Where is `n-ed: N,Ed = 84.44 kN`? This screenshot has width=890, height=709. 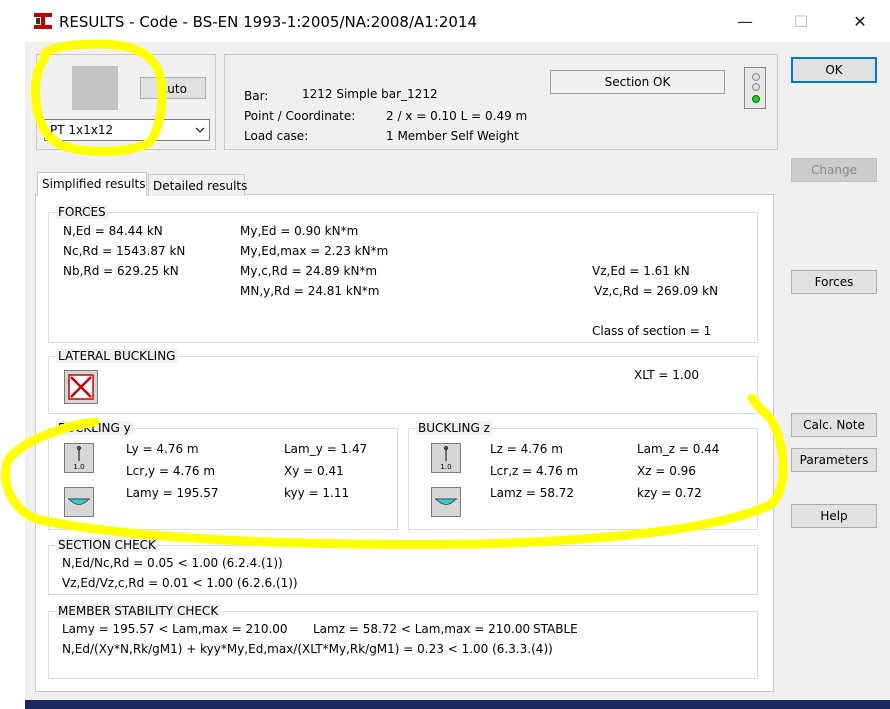
n-ed: N,Ed = 84.44 kN is located at coordinates (113, 231).